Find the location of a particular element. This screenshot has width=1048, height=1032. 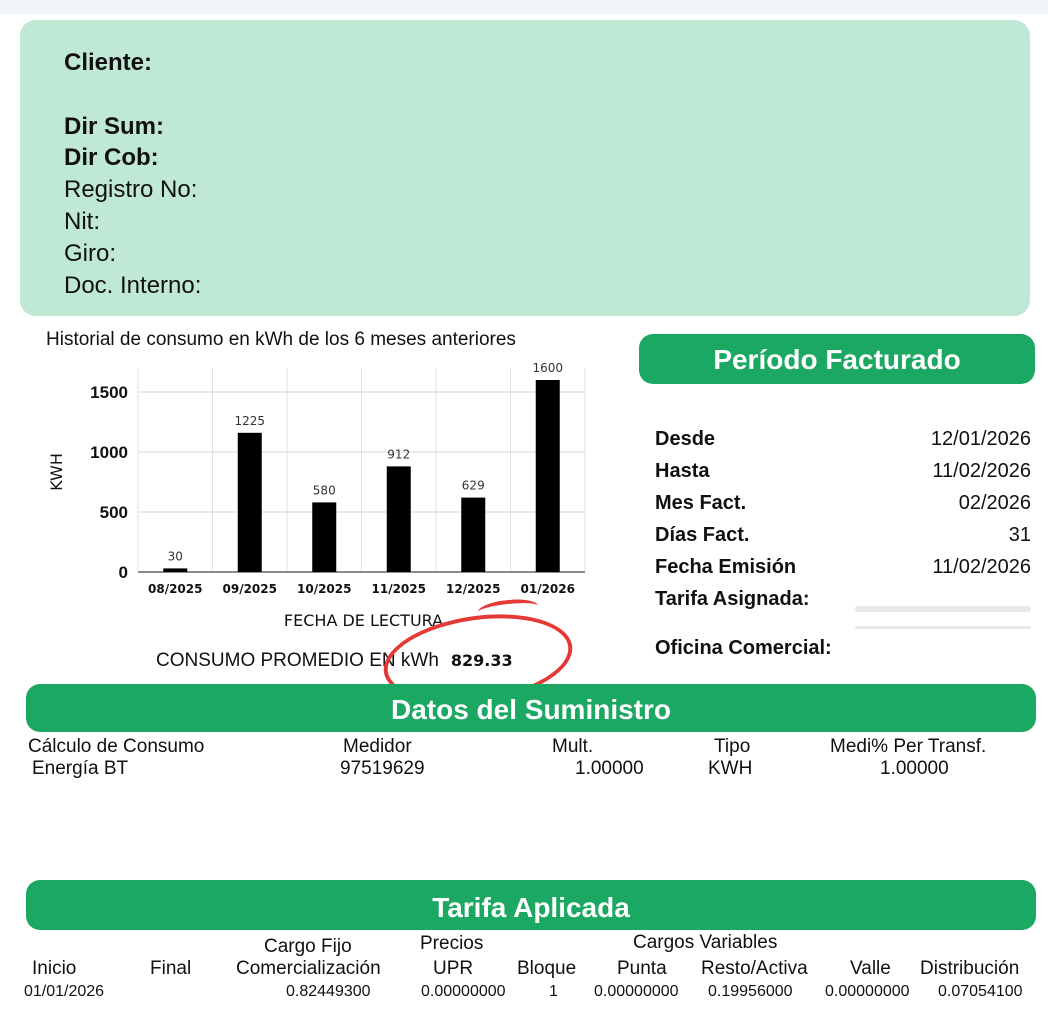

periodo-row: Hasta 11/02/2026 is located at coordinates (843, 475).